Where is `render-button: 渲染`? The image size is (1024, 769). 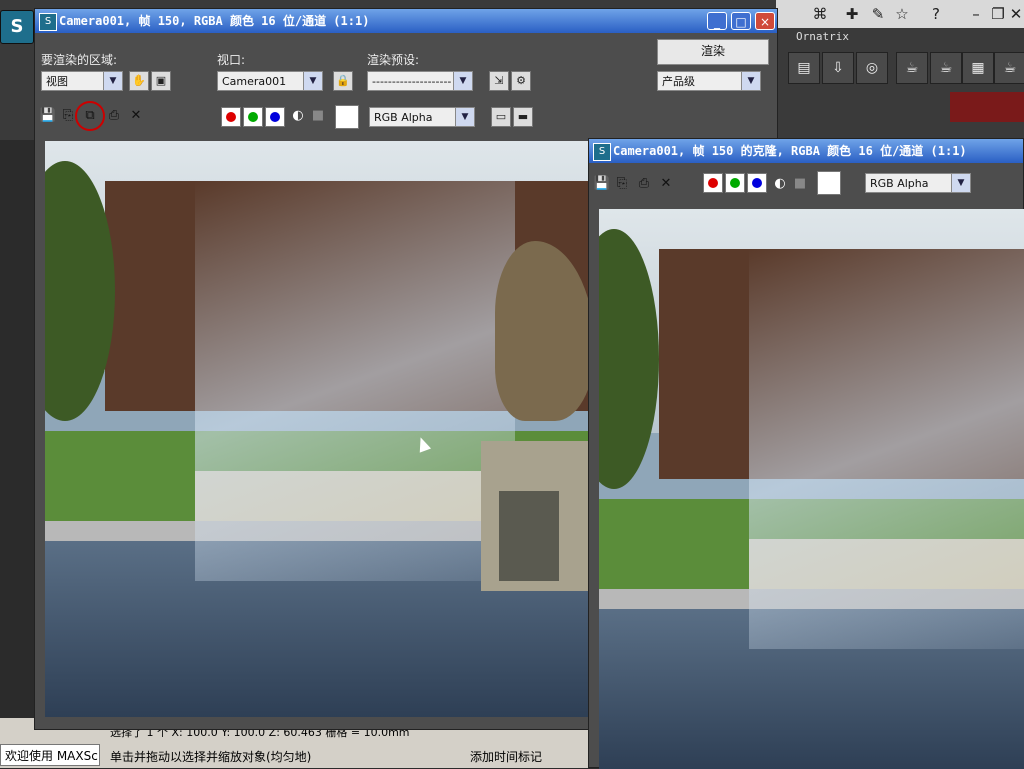
render-button: 渲染 is located at coordinates (713, 52).